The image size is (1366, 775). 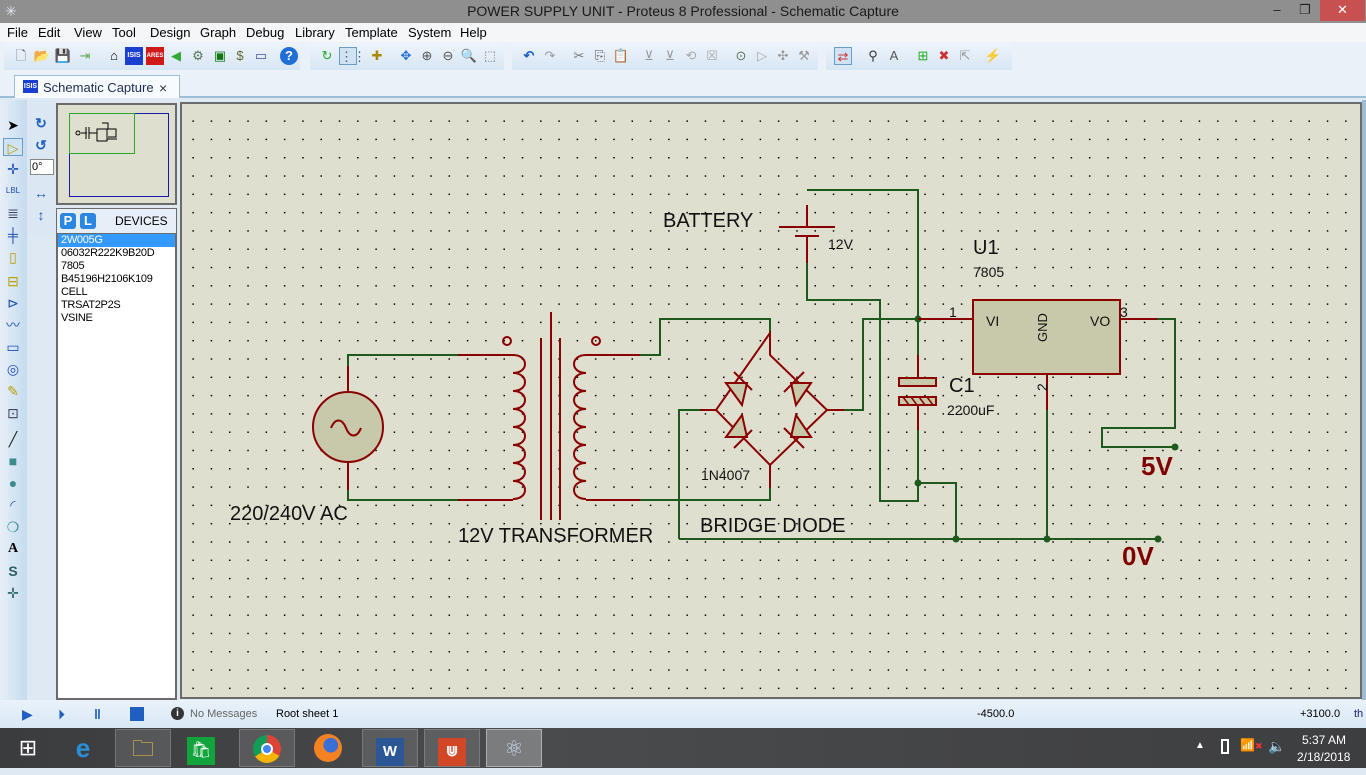 What do you see at coordinates (13, 369) in the screenshot?
I see `generator-mode-icon: ◎` at bounding box center [13, 369].